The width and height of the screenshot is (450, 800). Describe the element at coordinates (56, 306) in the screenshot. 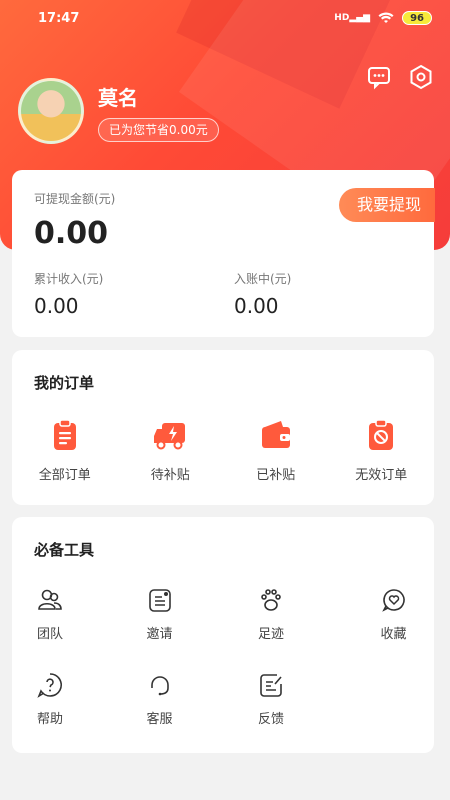

I see `cumulative-income-value: 0.00` at that location.